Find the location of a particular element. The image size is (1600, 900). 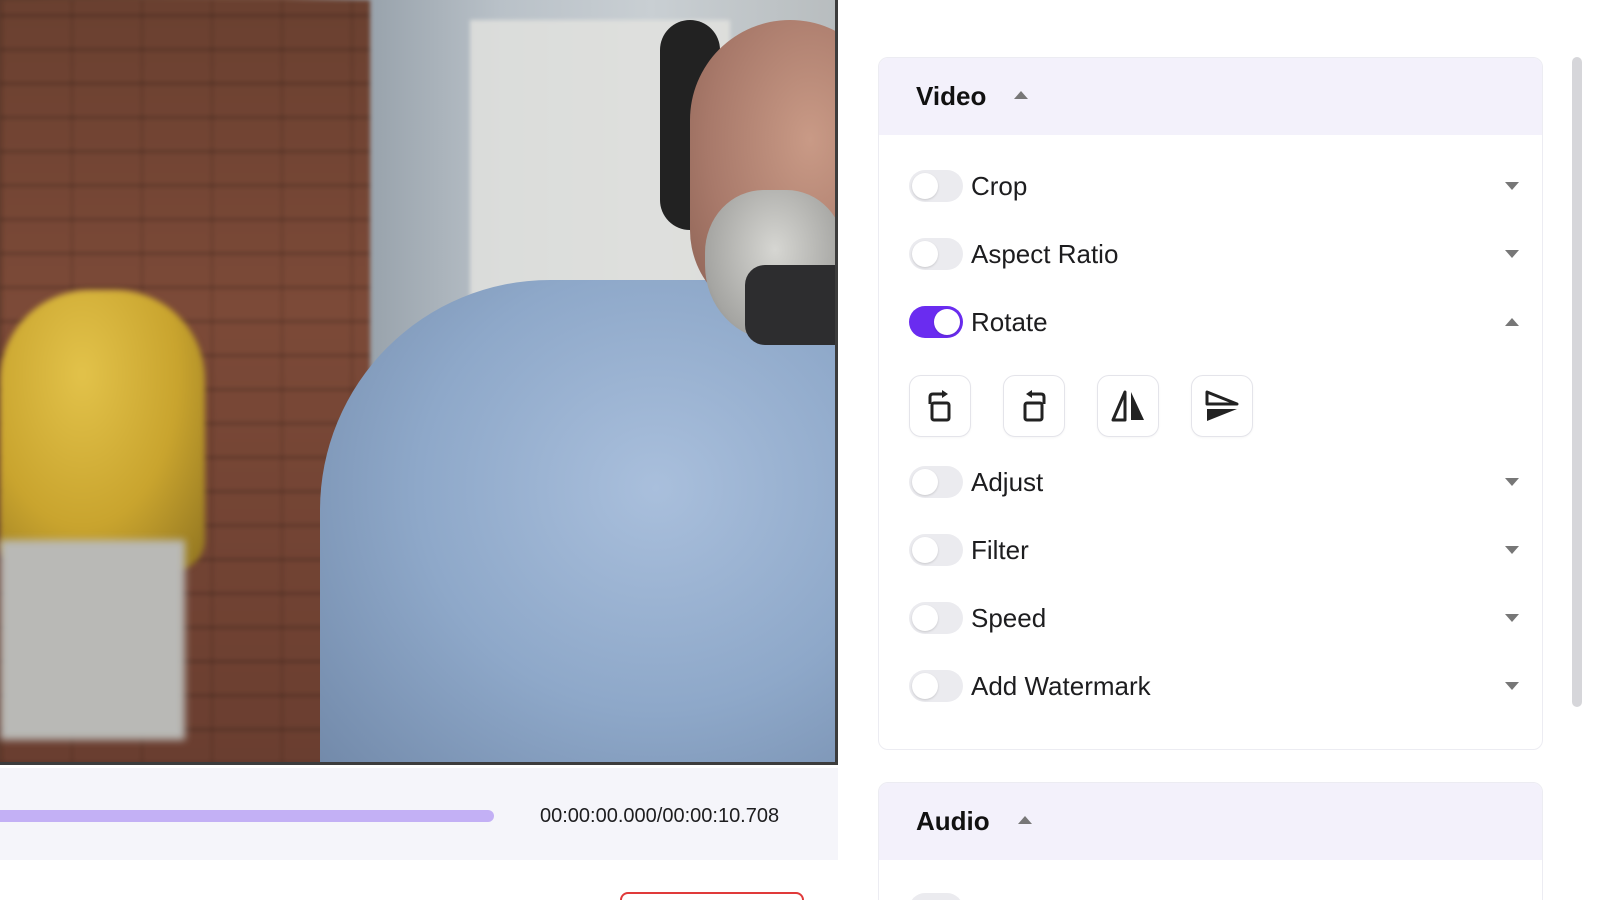

add-watermark-label: Add Watermark is located at coordinates (1061, 685).